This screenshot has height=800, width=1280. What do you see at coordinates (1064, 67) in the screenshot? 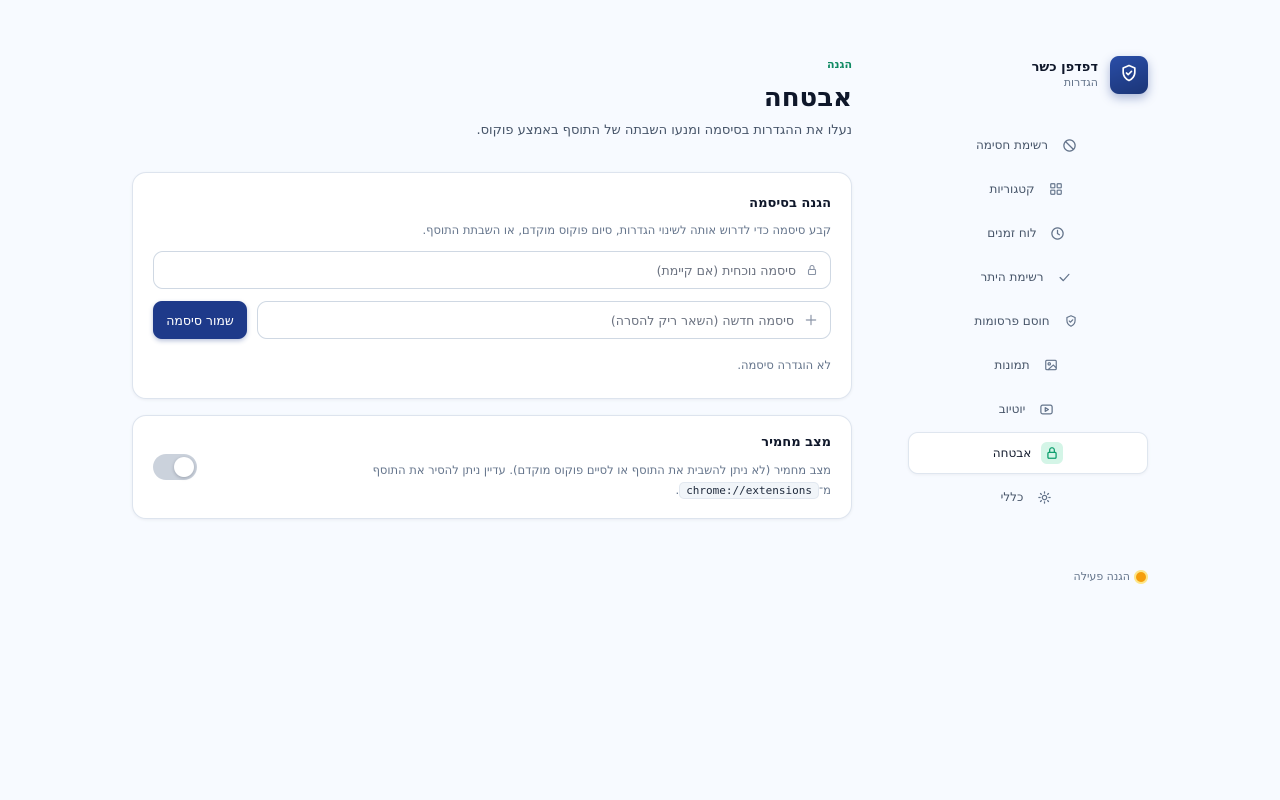
I see `brand-title: דפדפן כשר` at bounding box center [1064, 67].